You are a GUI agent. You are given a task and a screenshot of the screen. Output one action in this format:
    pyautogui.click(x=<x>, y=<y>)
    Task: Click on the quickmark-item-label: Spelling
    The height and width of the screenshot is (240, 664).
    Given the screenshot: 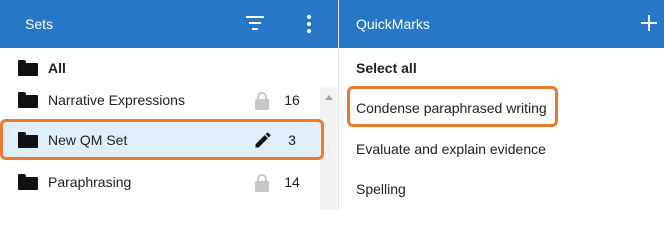 What is the action you would take?
    pyautogui.click(x=381, y=189)
    